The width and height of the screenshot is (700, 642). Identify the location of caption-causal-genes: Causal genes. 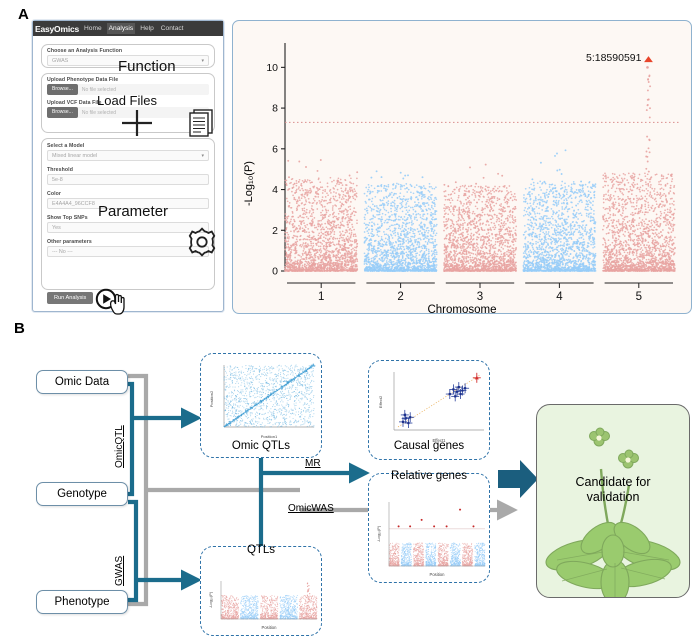
(429, 446).